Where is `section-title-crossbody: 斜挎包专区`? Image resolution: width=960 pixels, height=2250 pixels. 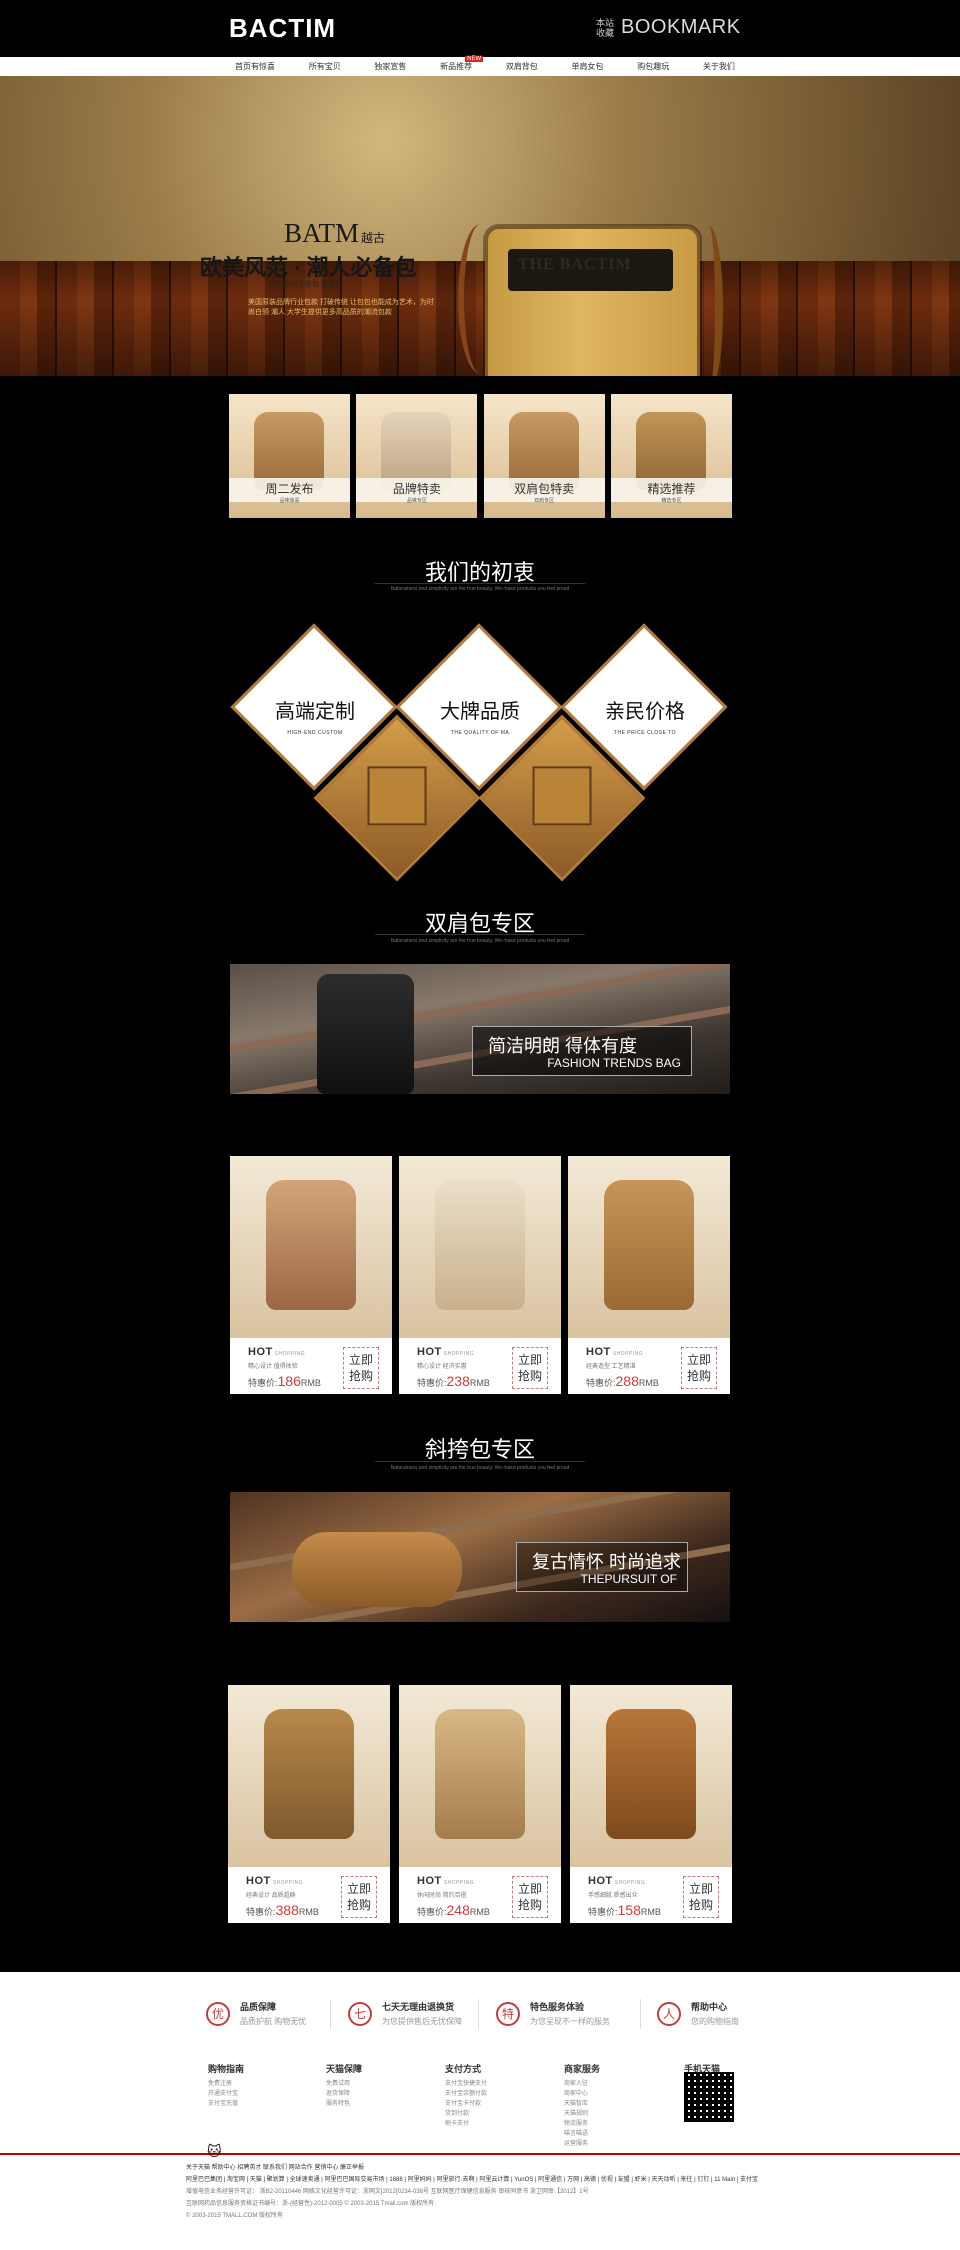
section-title-crossbody: 斜挎包专区 is located at coordinates (479, 1449).